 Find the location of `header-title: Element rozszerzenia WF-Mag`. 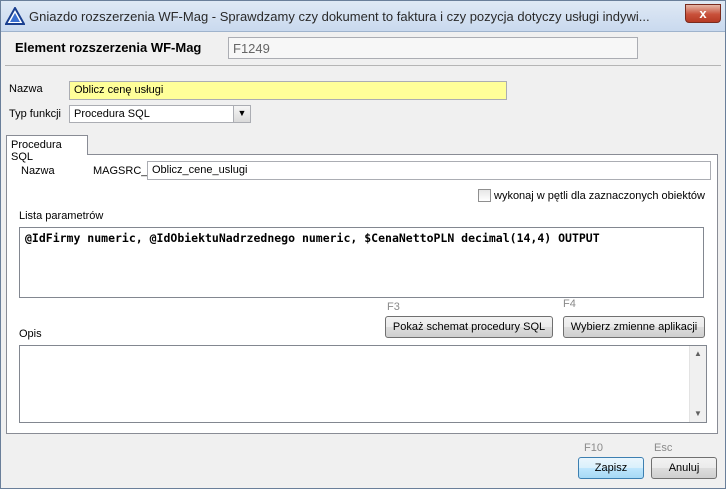

header-title: Element rozszerzenia WF-Mag is located at coordinates (108, 47).